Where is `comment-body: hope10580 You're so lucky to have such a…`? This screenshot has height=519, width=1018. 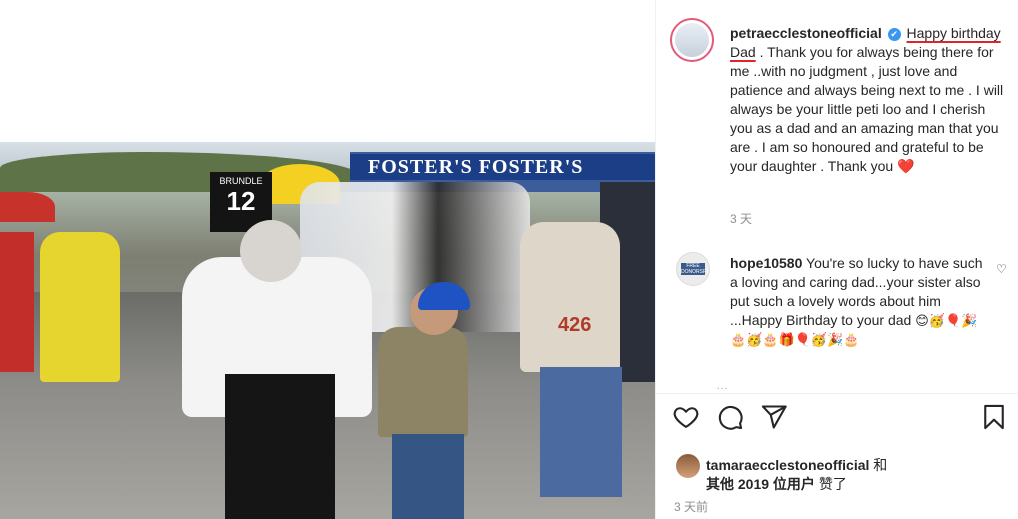
comment-body: hope10580 You're so lucky to have such a… is located at coordinates (859, 301).